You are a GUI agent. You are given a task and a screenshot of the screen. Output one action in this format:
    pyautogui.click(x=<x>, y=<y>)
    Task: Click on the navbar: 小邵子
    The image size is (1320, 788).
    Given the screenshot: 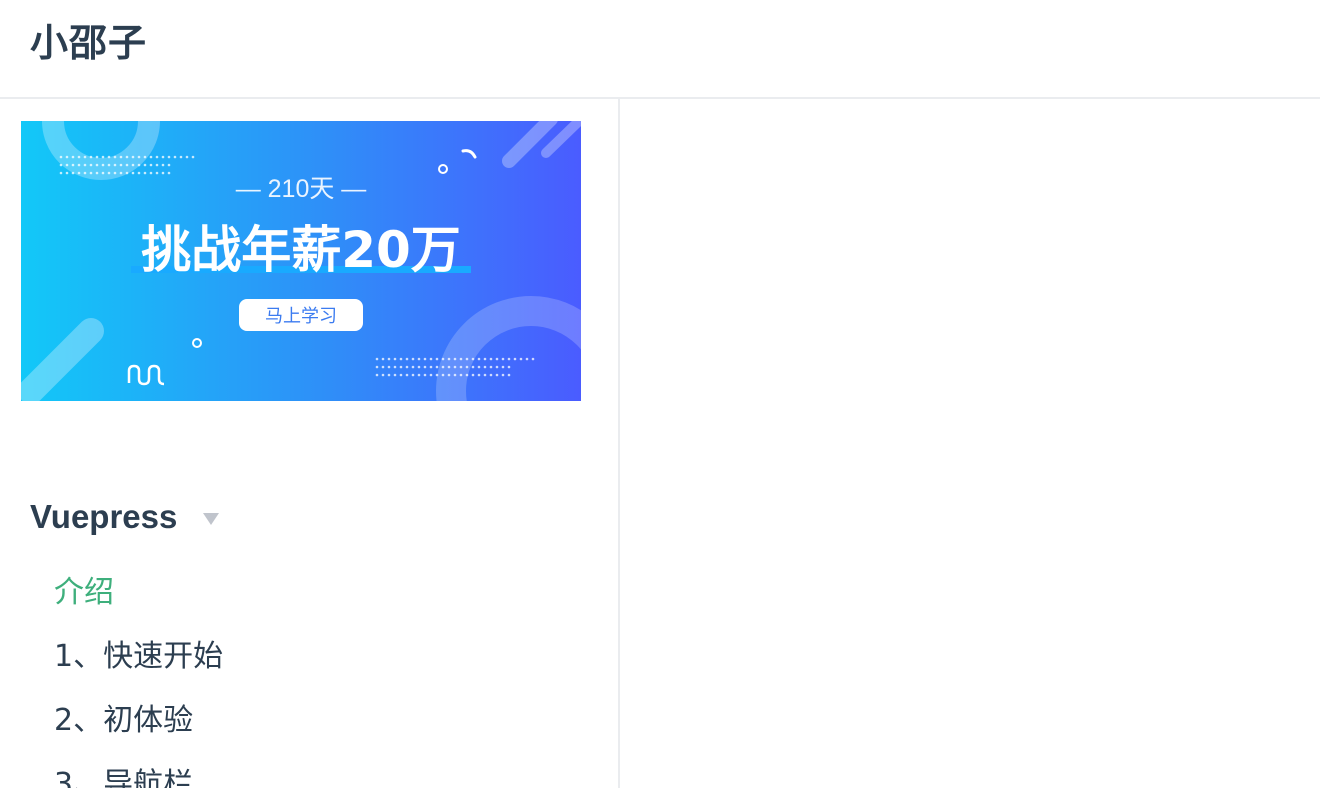 What is the action you would take?
    pyautogui.click(x=660, y=49)
    